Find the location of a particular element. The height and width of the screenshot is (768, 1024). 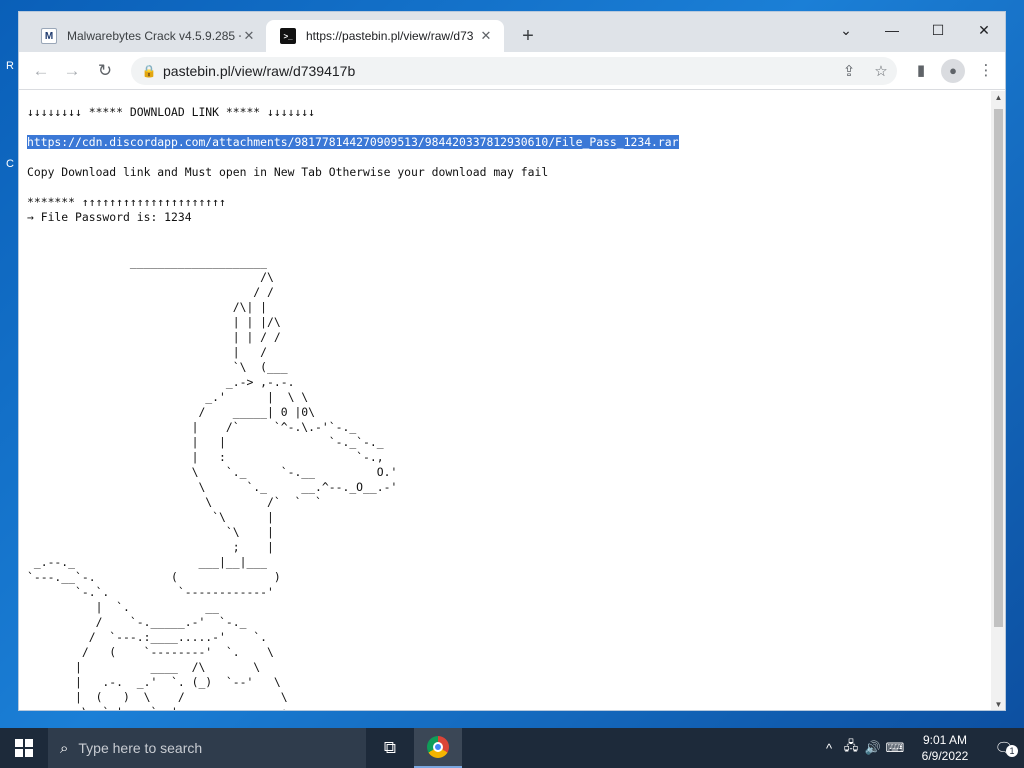

address-bar: 🔒 pastebin.pl/view/raw/d739417b ⇪ ☆ is located at coordinates (514, 71).